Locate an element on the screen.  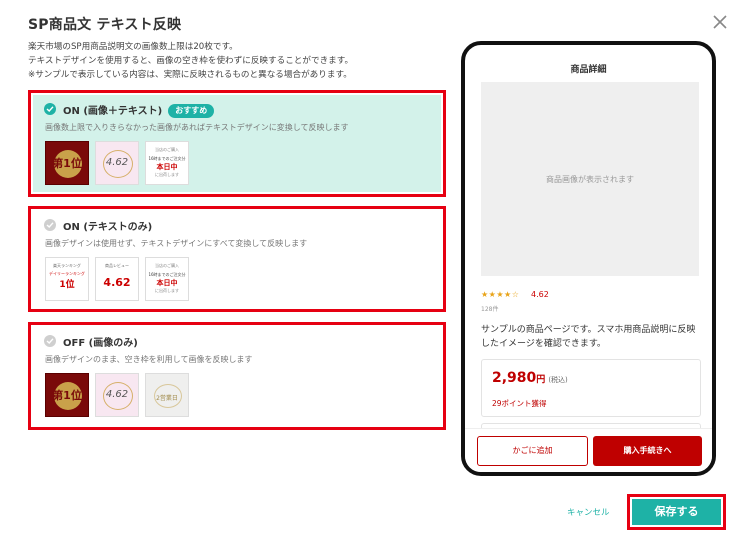
product-description: サンプルの商品ページです。スマホ用商品説明に反映したイメージを確認できます。 is located at coordinates (588, 337).